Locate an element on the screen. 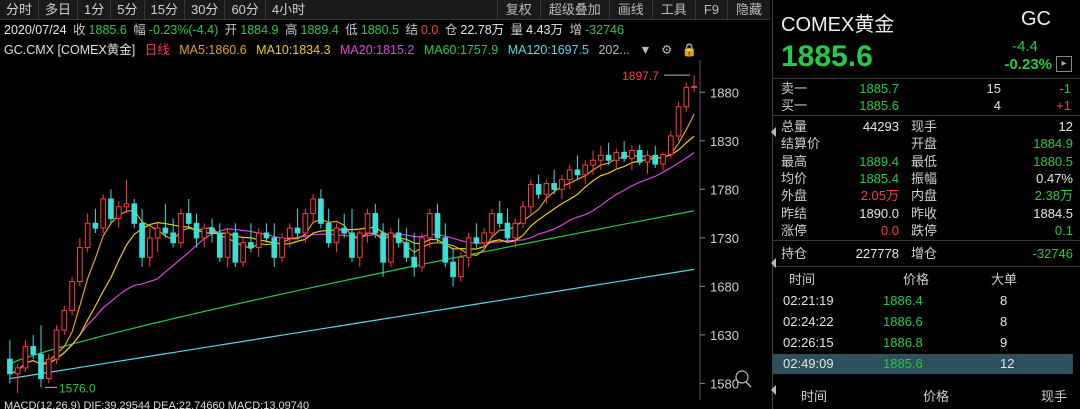  quote-date: 2020/07/24 is located at coordinates (35, 30).